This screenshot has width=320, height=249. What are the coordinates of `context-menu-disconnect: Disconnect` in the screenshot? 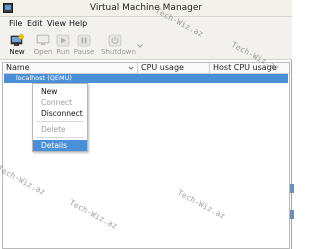 It's located at (60, 113).